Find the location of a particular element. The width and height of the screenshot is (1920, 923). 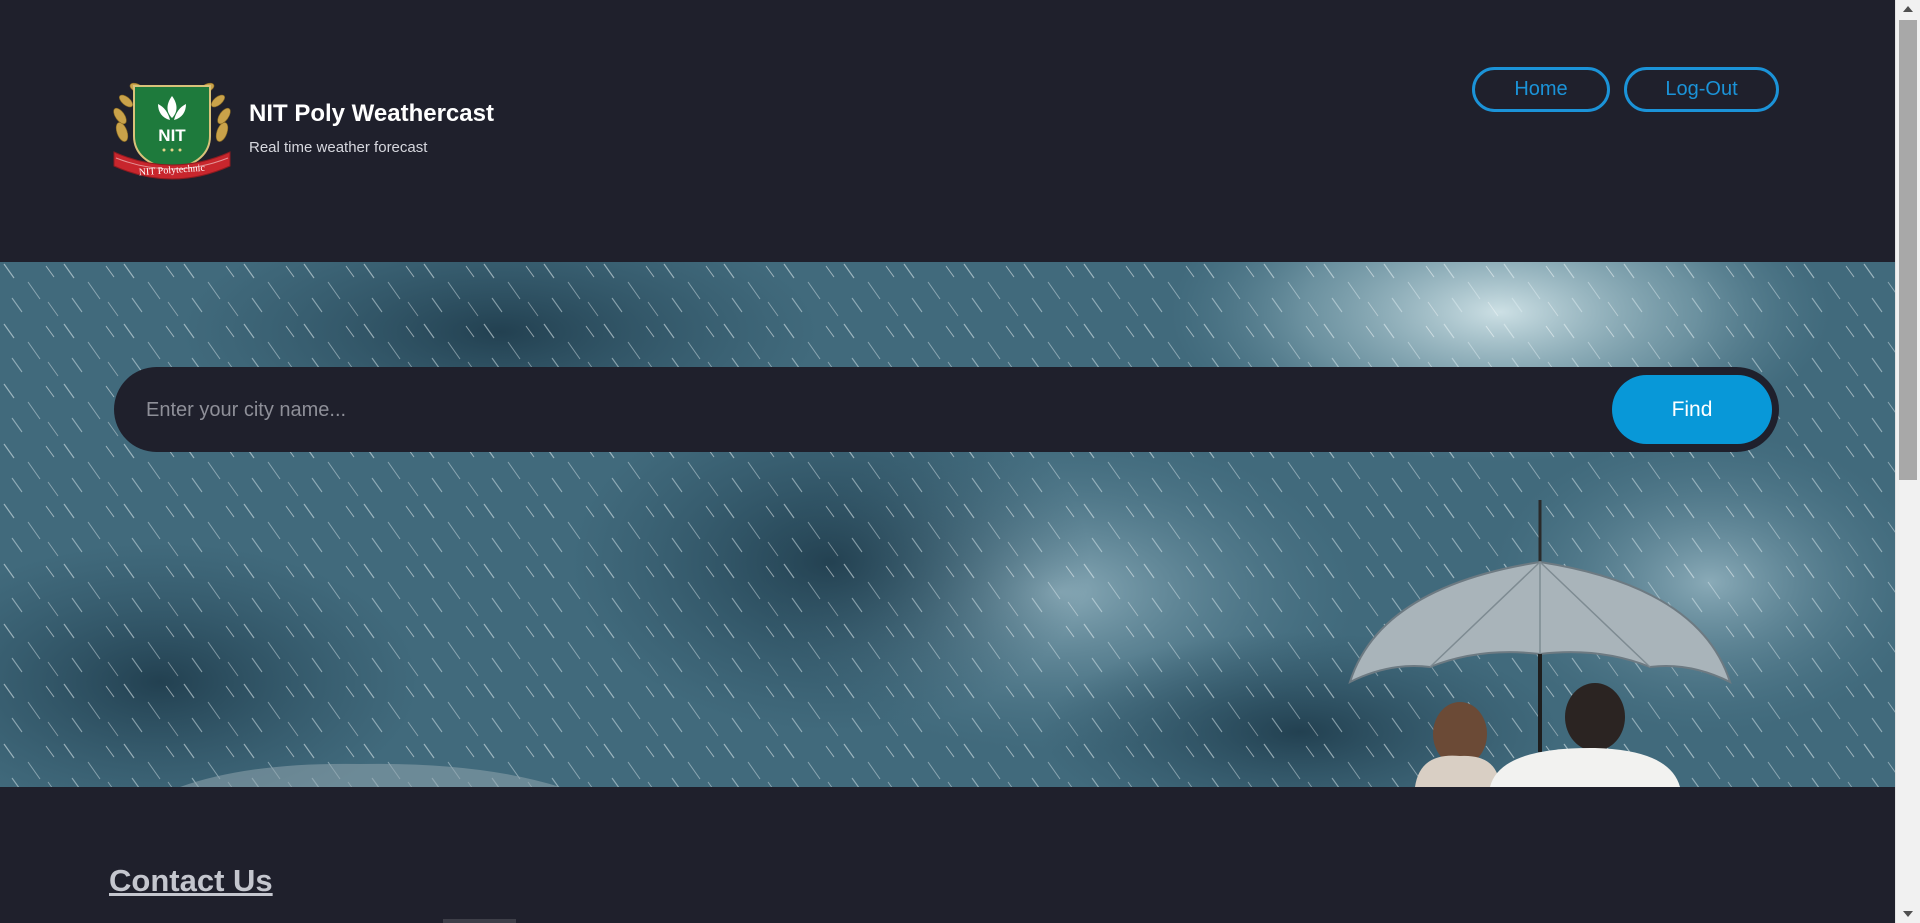

site-title: NIT Poly Weathercast is located at coordinates (371, 113).